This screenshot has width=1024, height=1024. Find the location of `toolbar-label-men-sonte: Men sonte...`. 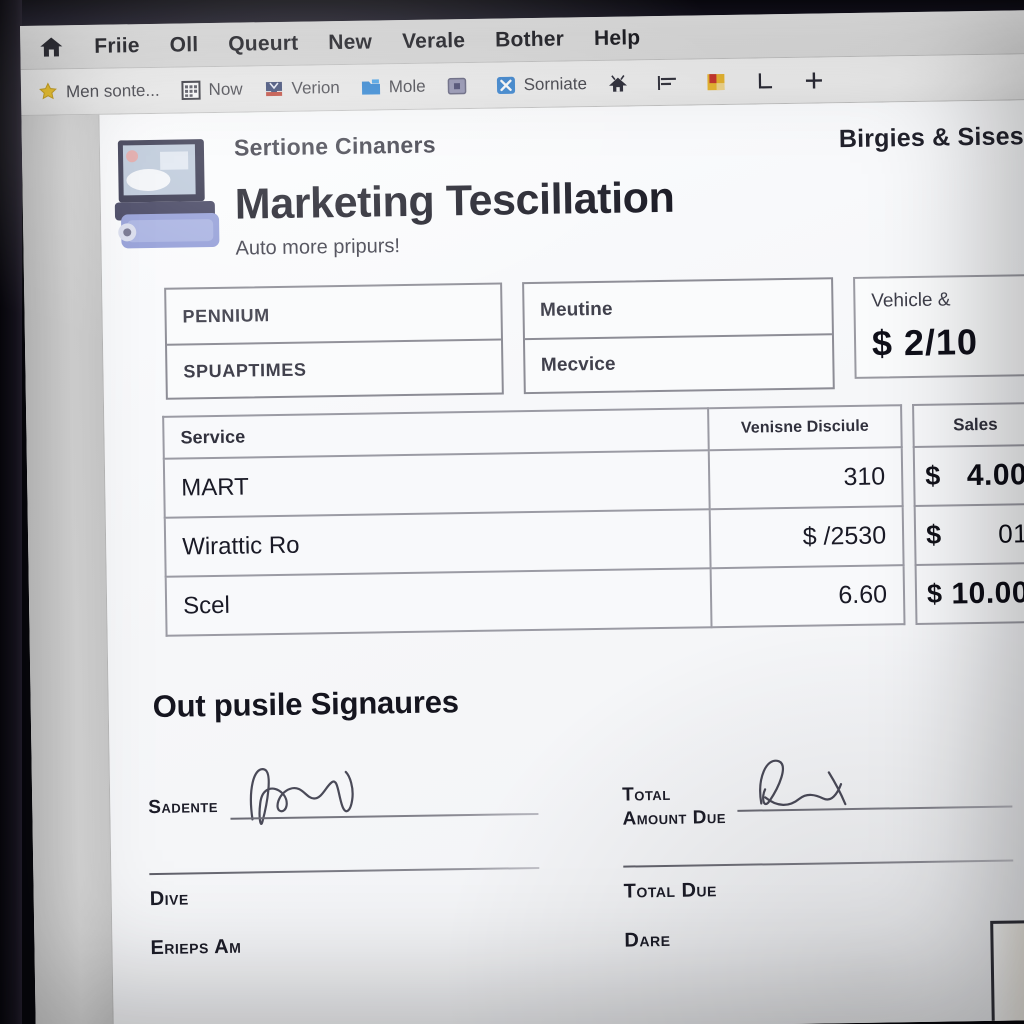

toolbar-label-men-sonte: Men sonte... is located at coordinates (112, 90).